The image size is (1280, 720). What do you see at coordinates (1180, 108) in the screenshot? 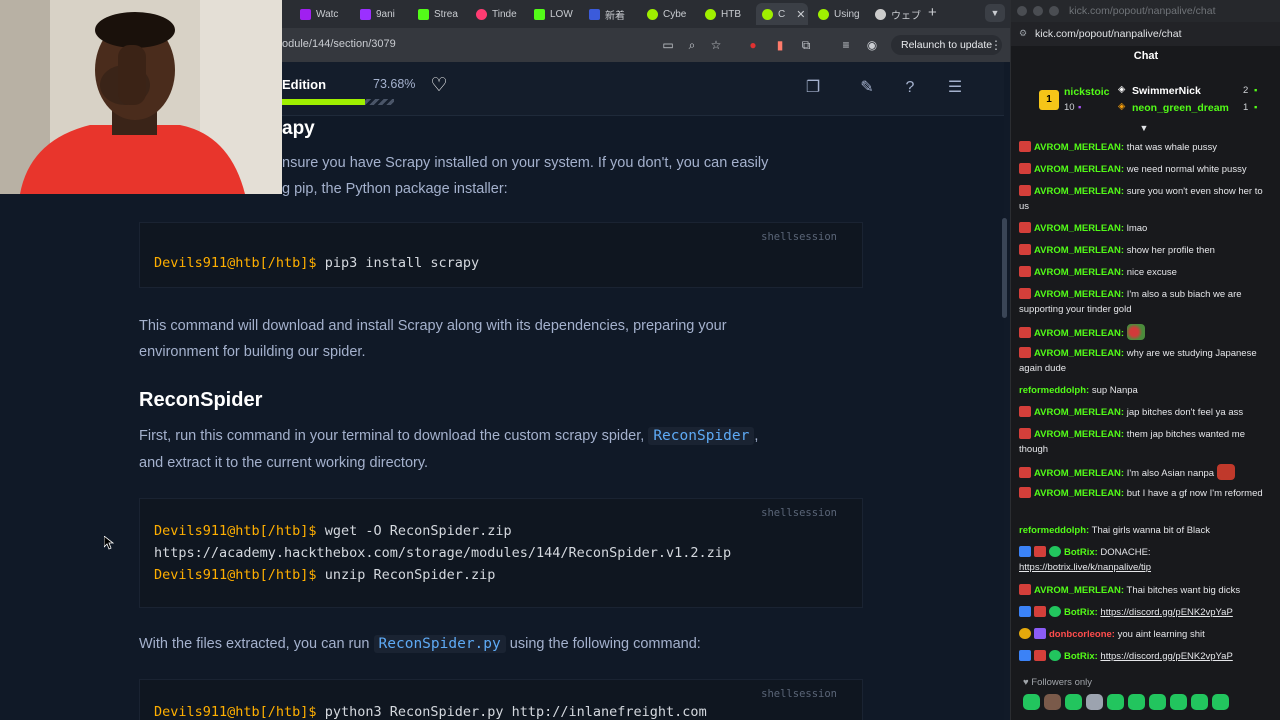
I see `leader-3-name: neon_green_dream` at bounding box center [1180, 108].